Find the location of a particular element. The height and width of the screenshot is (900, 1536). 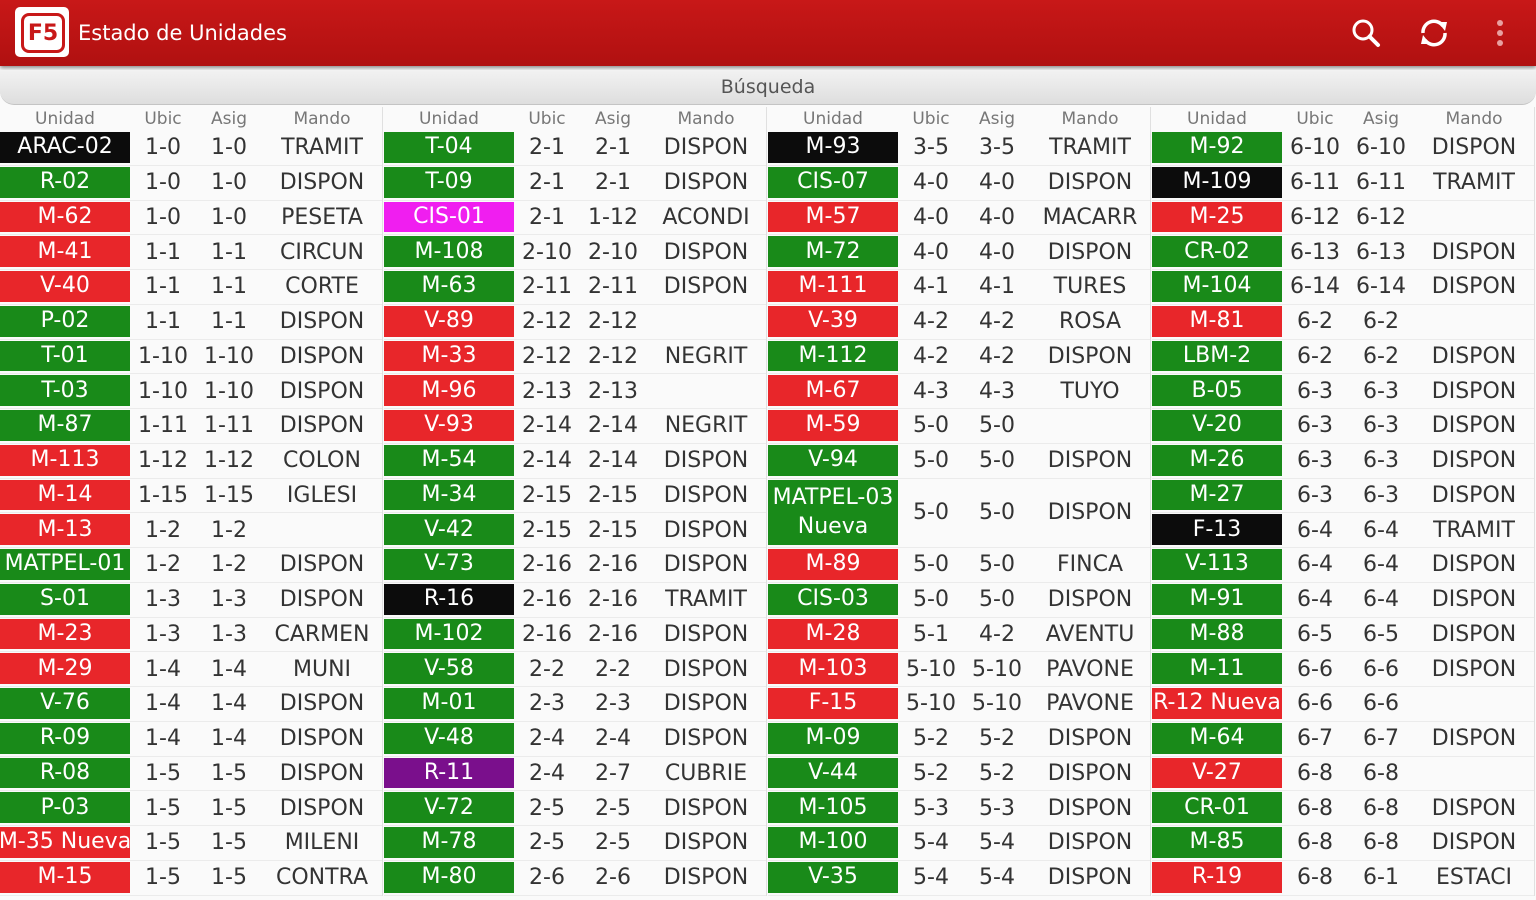

unit-badge: CIS-07 is located at coordinates (833, 182).